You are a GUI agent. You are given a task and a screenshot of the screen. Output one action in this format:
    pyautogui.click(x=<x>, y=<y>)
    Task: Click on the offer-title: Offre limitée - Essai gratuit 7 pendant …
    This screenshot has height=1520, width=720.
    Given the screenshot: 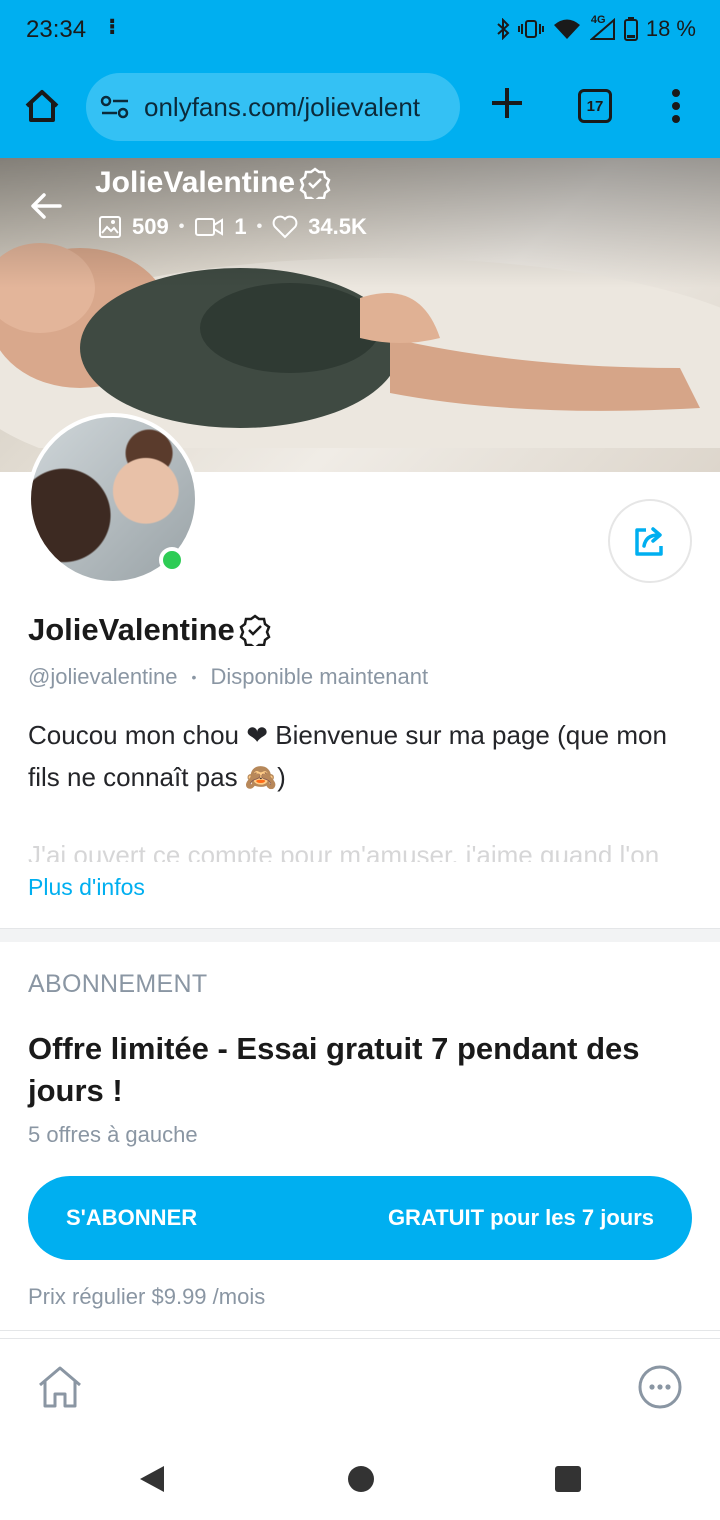 What is the action you would take?
    pyautogui.click(x=334, y=1069)
    